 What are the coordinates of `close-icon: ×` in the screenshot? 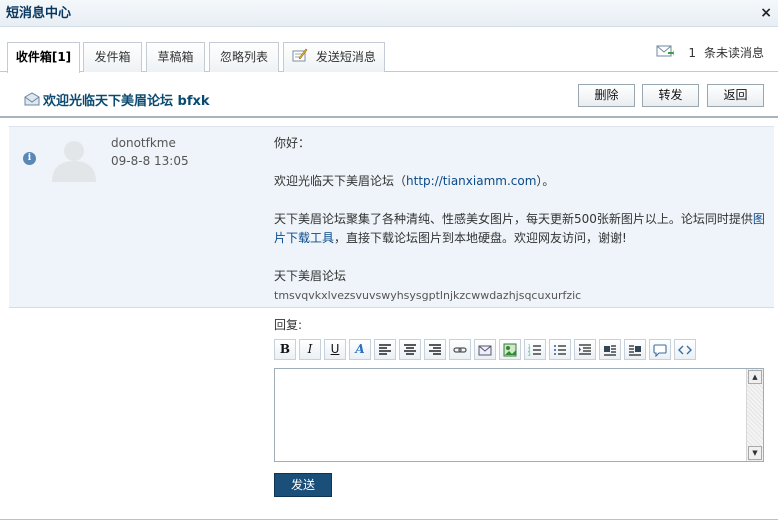 It's located at (766, 13).